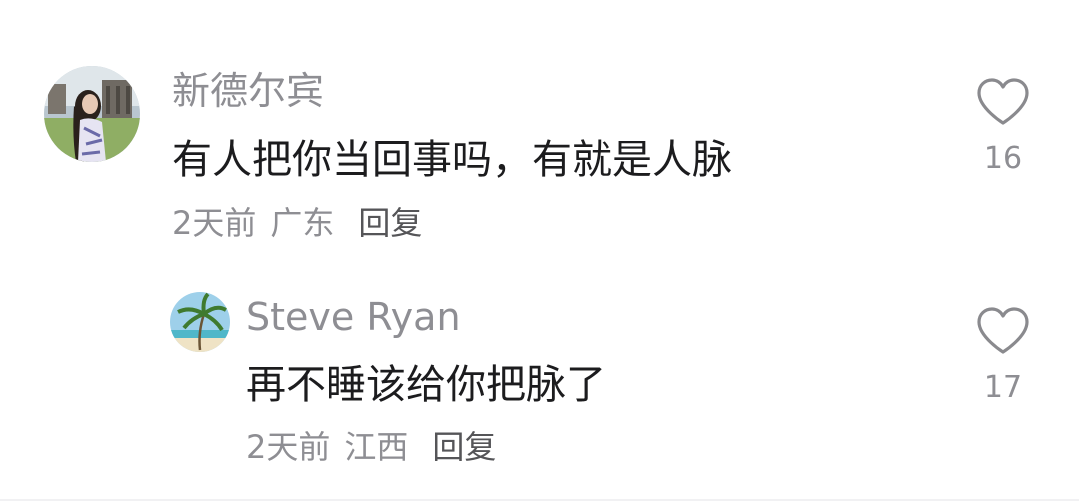  What do you see at coordinates (1003, 387) in the screenshot?
I see `like-count: 17` at bounding box center [1003, 387].